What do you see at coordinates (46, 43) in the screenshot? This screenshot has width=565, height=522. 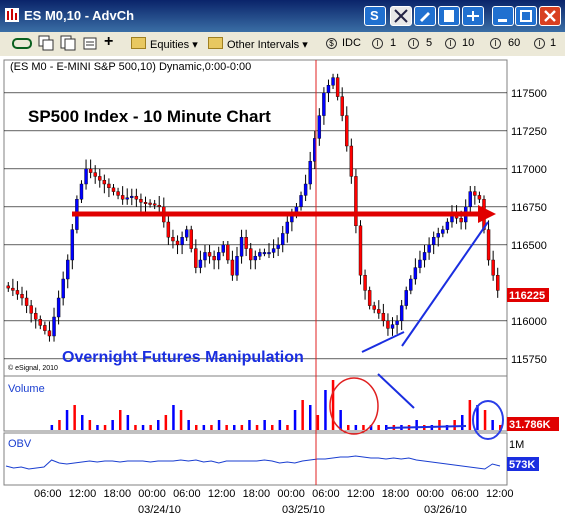 I see `linked-windows-icon` at bounding box center [46, 43].